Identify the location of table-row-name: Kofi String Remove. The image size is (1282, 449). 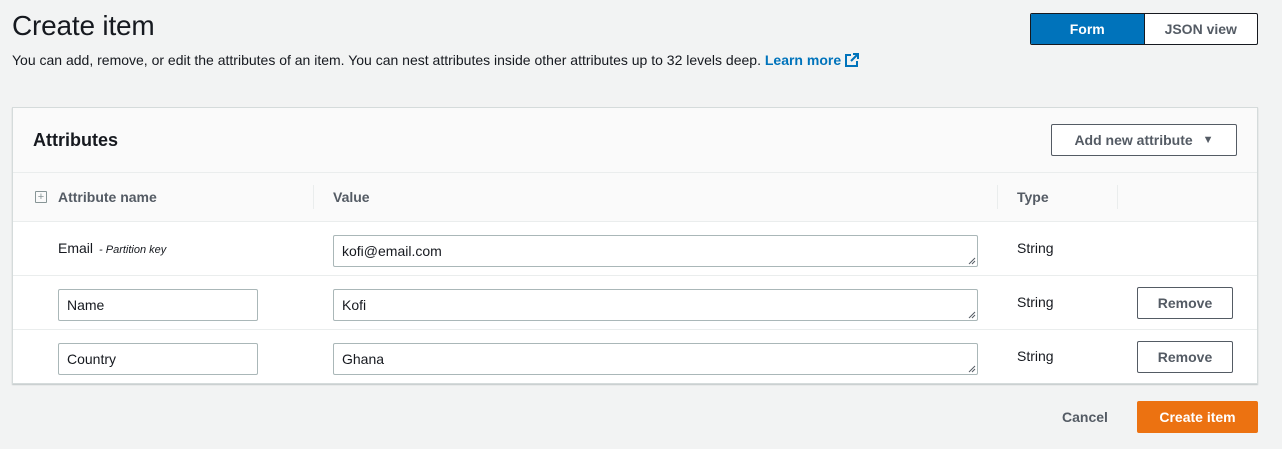
(635, 303).